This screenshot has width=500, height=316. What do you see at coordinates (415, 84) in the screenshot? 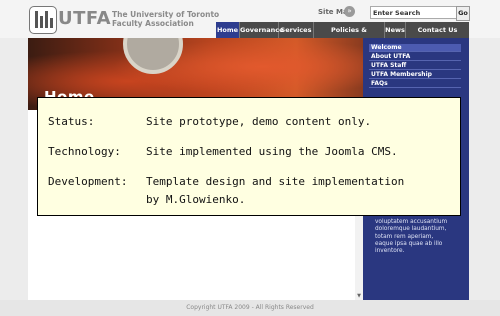
I see `sidebar-item-faqs: FAQs` at bounding box center [415, 84].